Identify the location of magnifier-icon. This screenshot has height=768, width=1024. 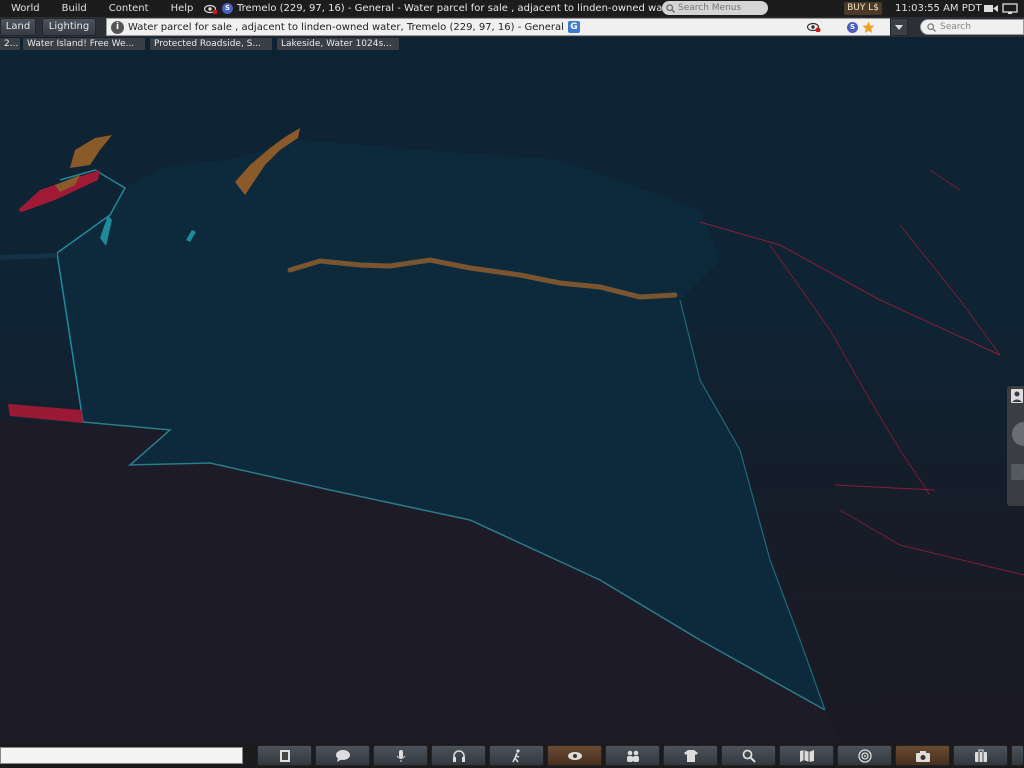
(749, 756).